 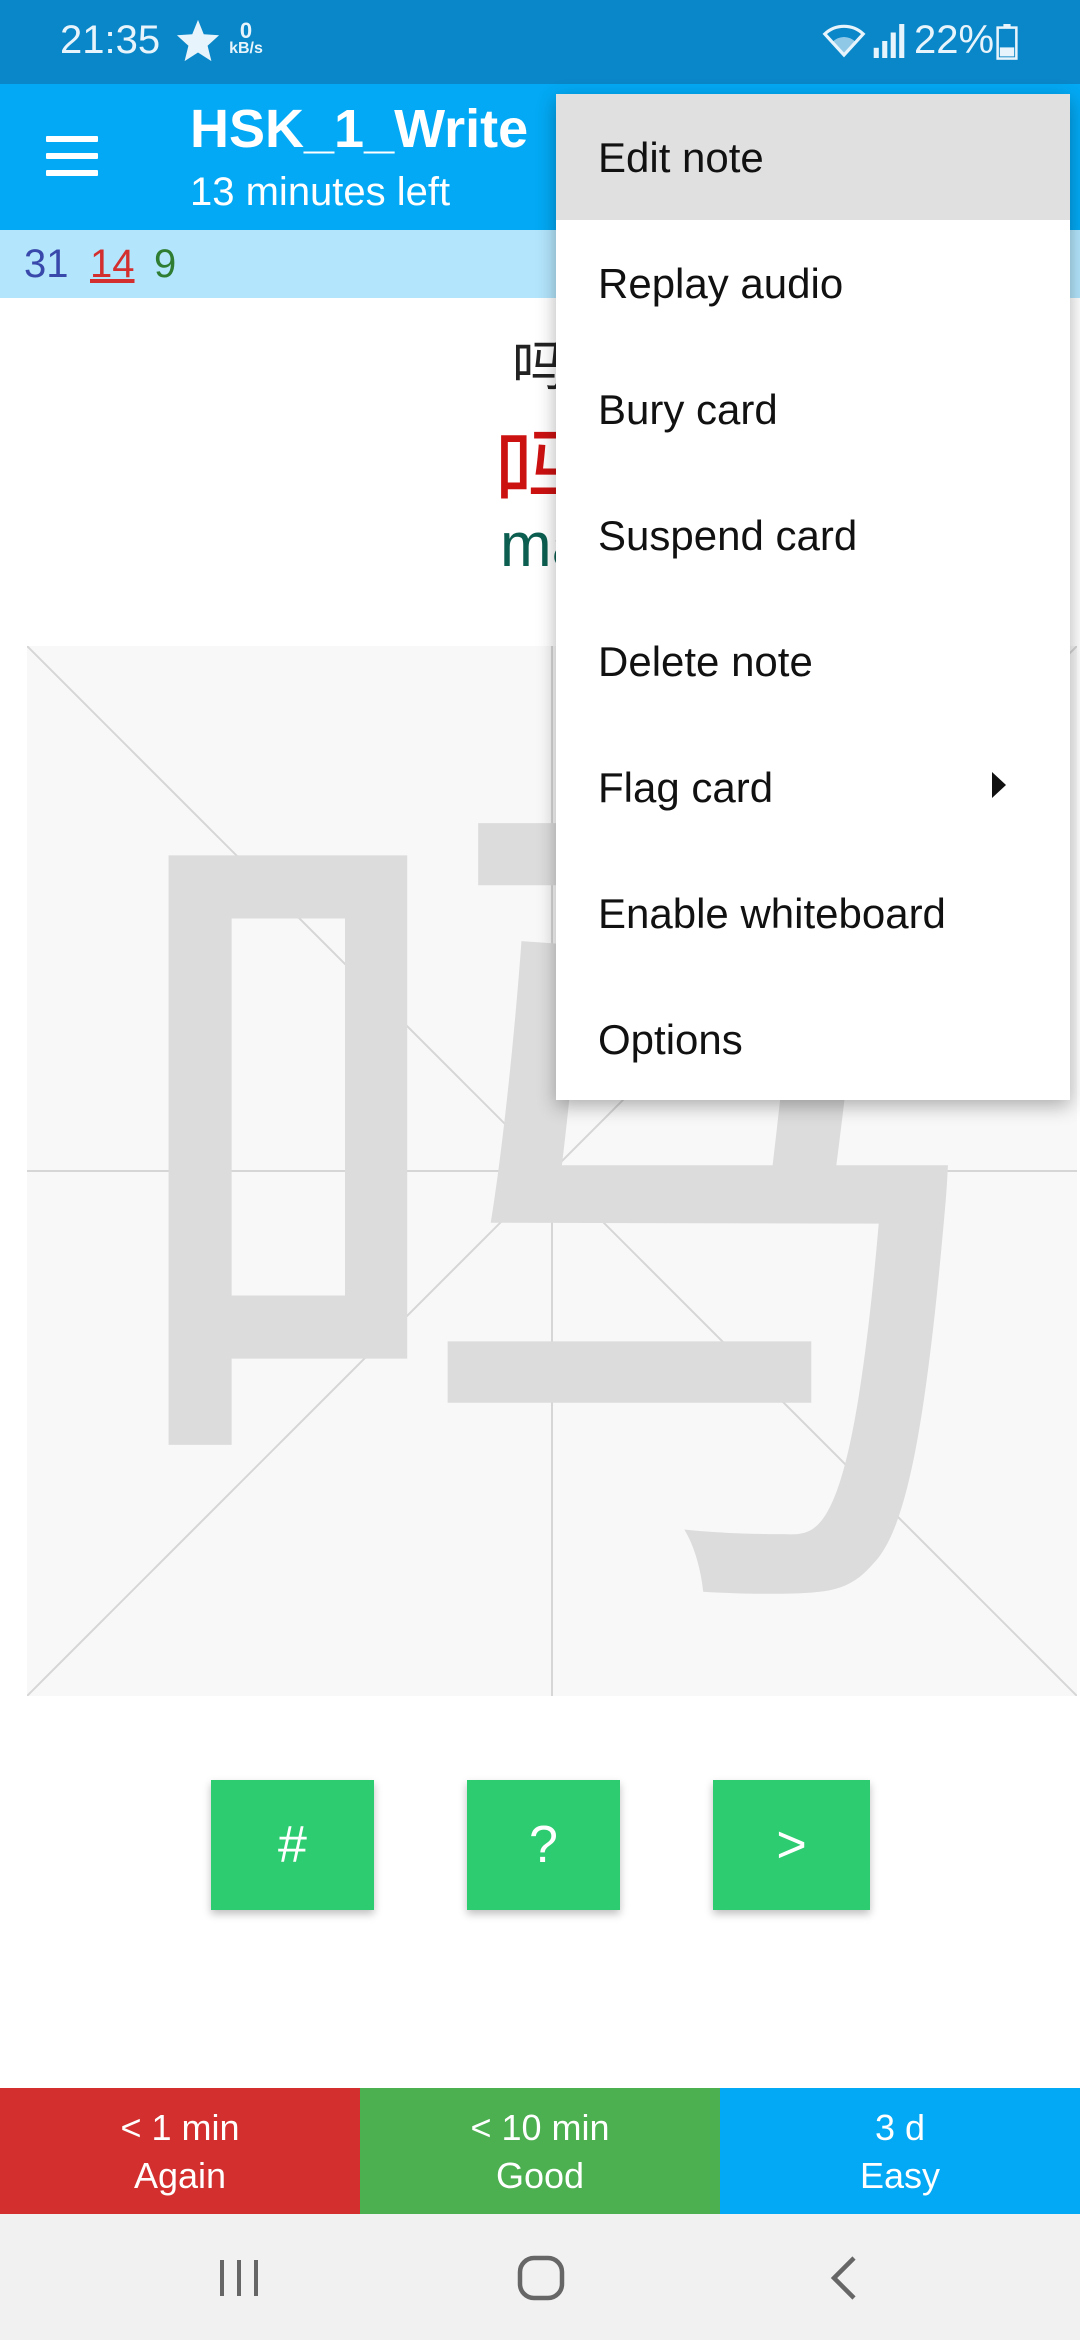 I want to click on time-remaining: 13 minutes left, so click(x=320, y=192).